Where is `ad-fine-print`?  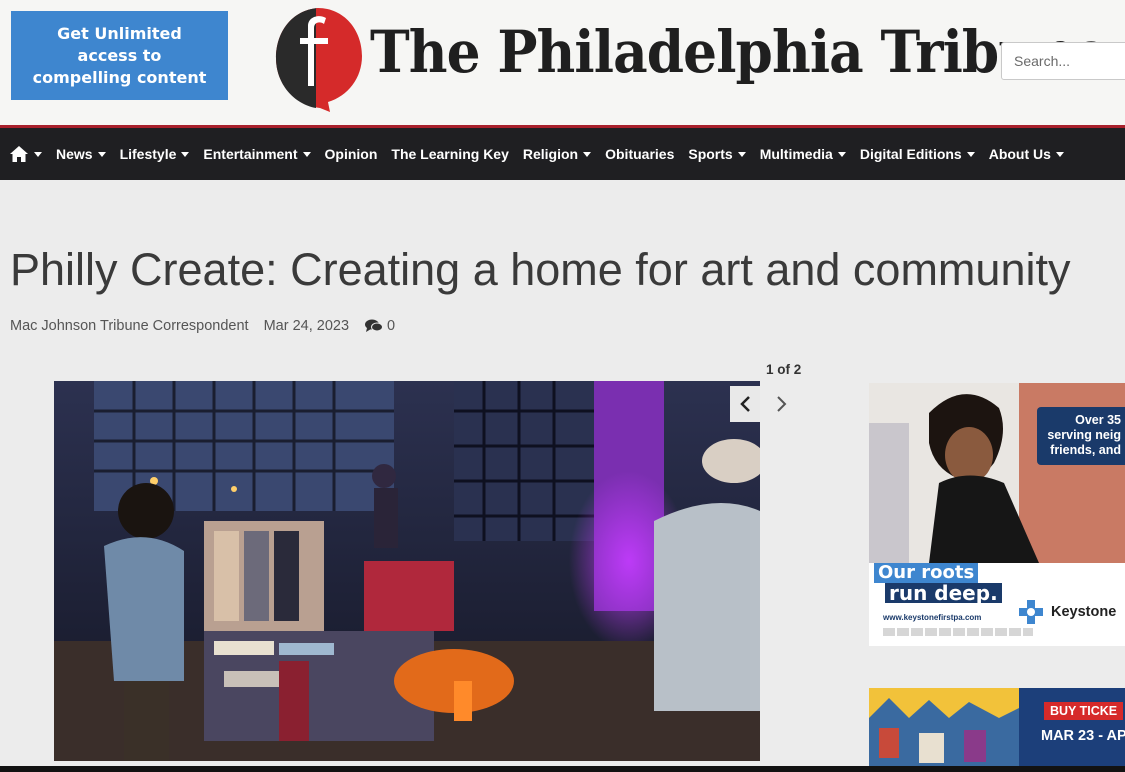
ad-fine-print is located at coordinates (958, 632).